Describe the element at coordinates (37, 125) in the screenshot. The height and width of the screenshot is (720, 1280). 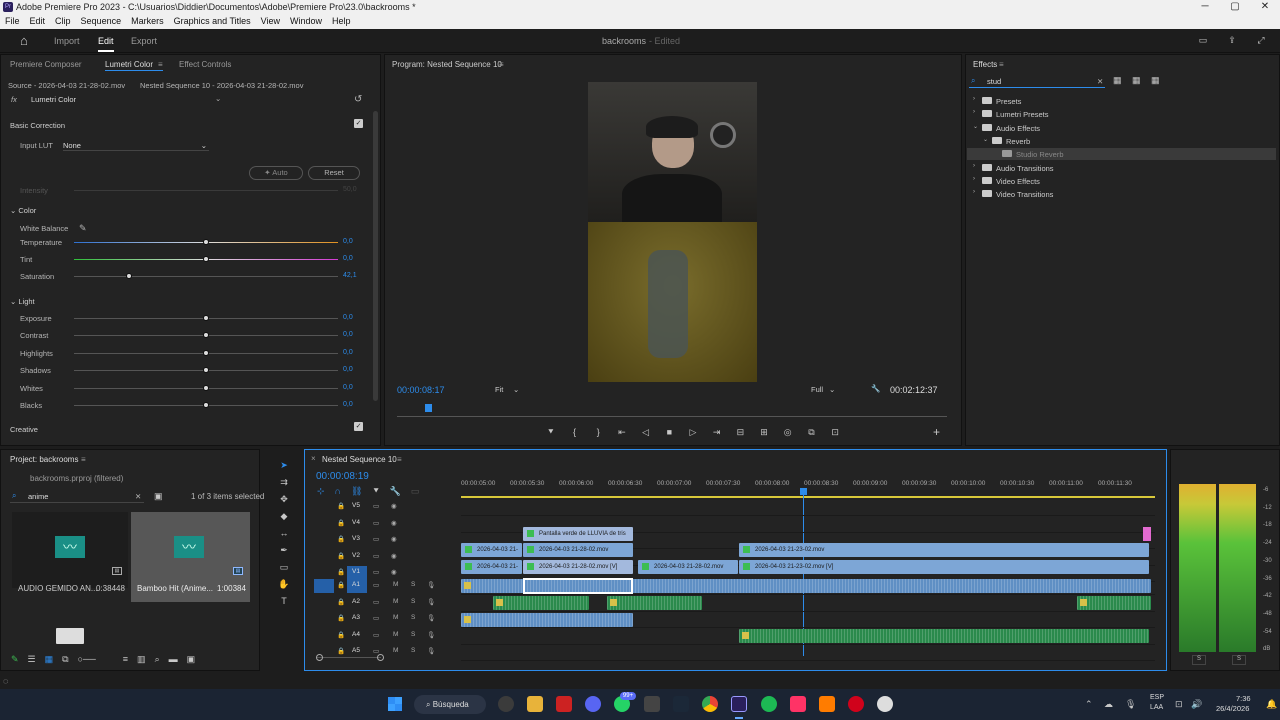
I see `basic-correction-header: Basic Correction` at that location.